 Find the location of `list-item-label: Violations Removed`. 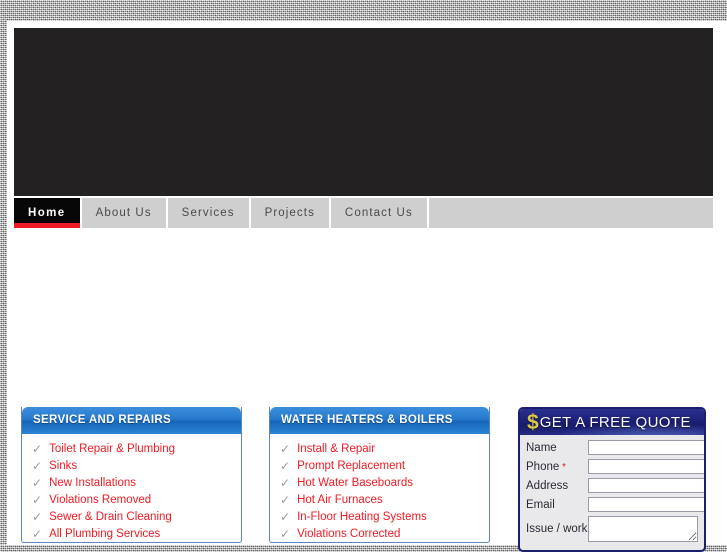

list-item-label: Violations Removed is located at coordinates (100, 499).